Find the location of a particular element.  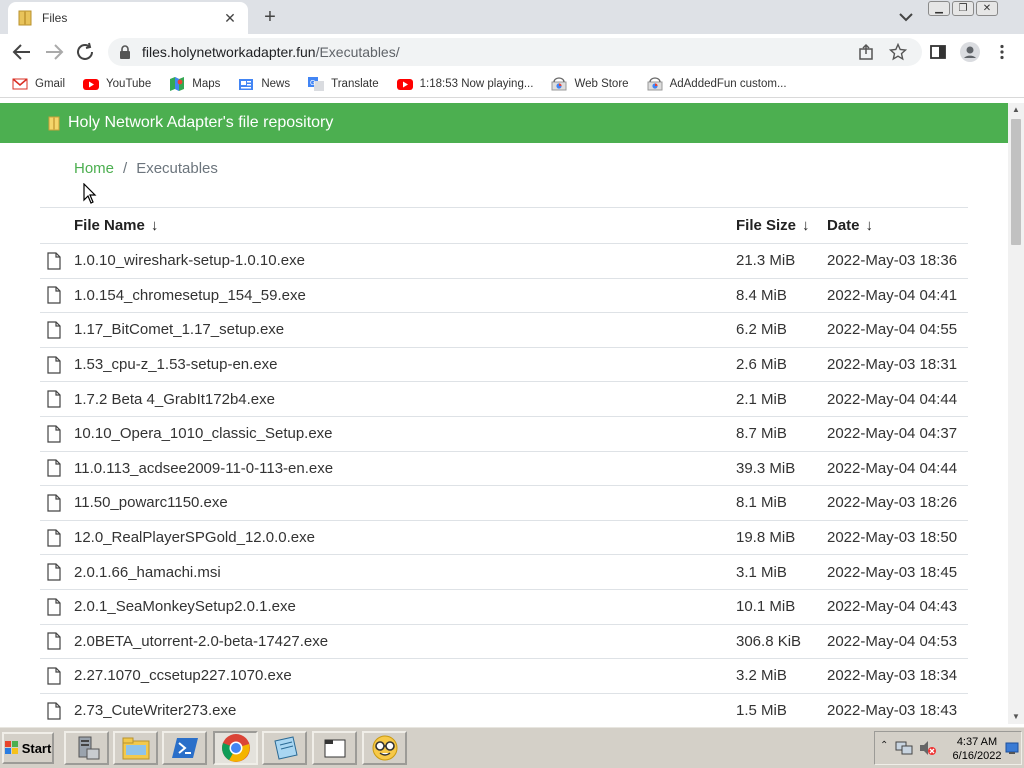

file-name-link: 2.0BETA_utorrent-2.0-beta-17427.exe is located at coordinates (405, 642).